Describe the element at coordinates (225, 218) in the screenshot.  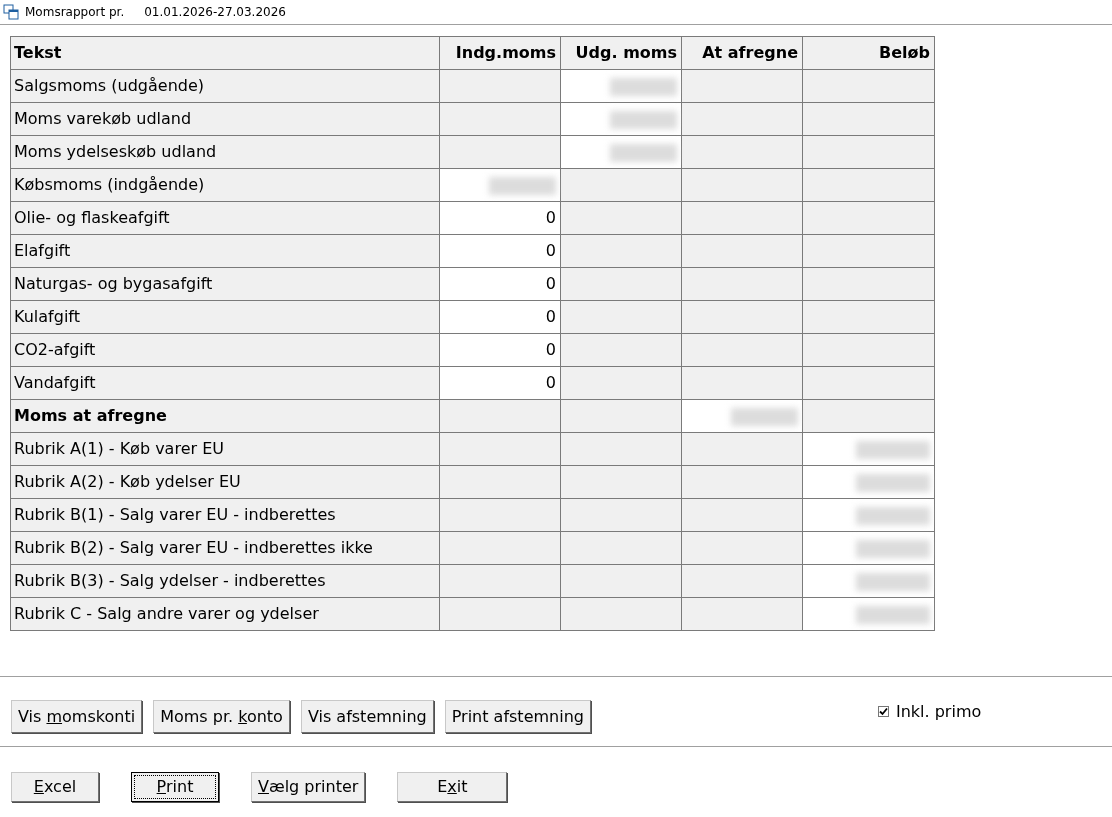
I see `table-cell: Olie- og flaskeafgift` at that location.